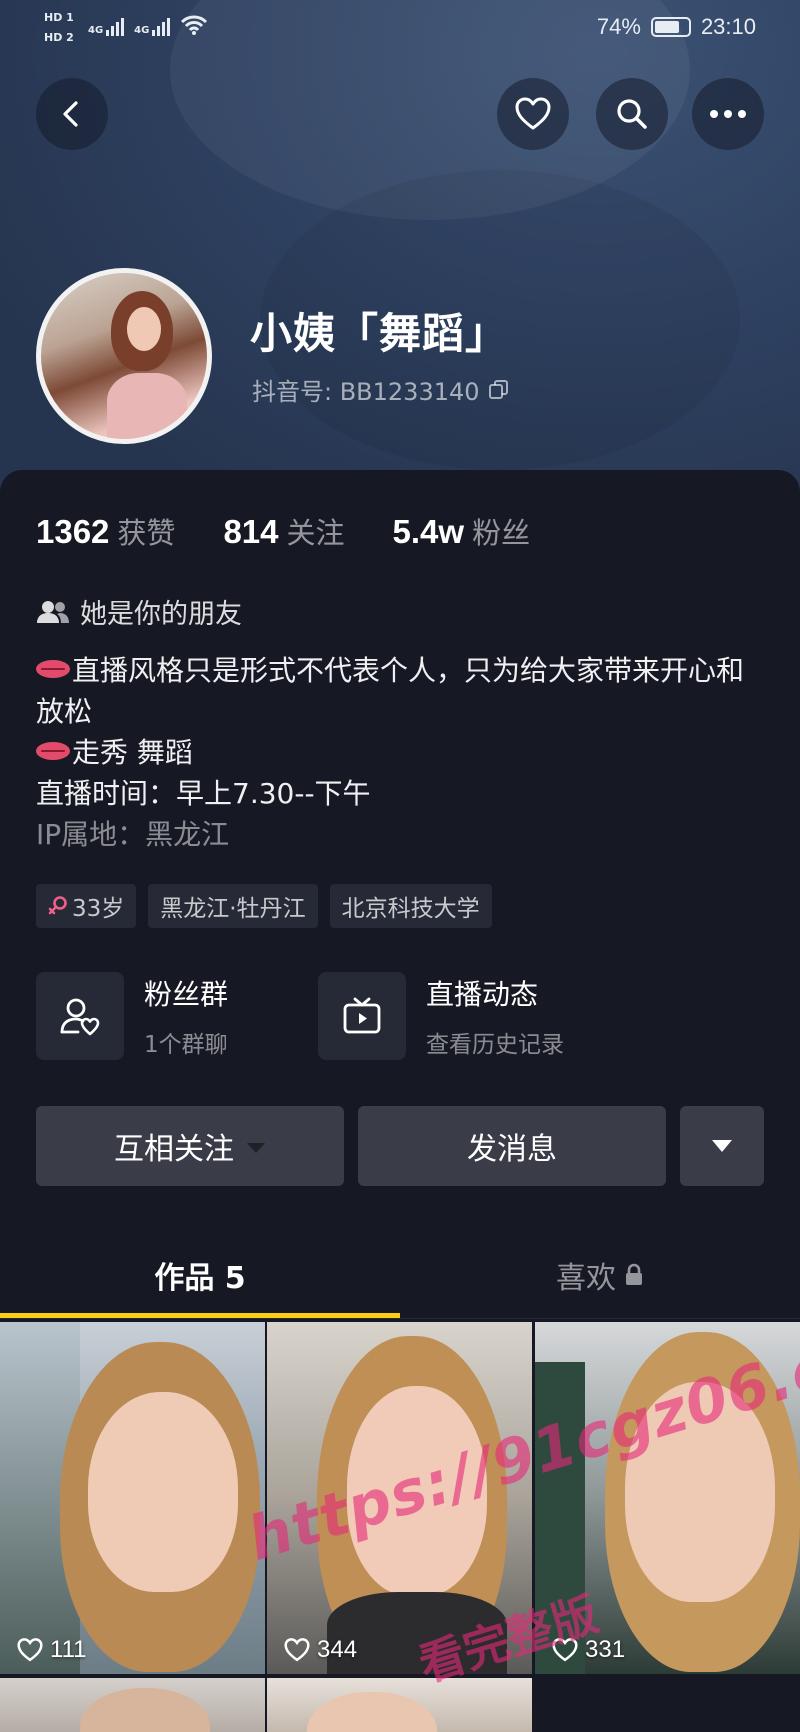  I want to click on favorite-button, so click(533, 114).